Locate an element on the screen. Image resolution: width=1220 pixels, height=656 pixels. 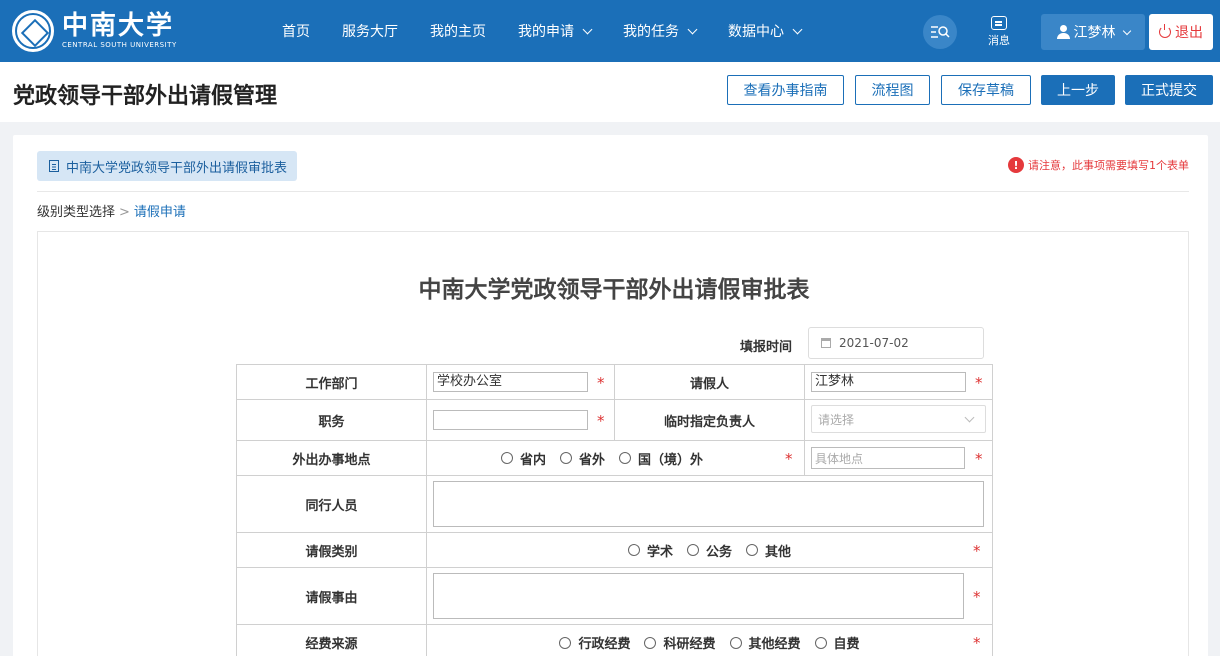
breadcrumb-current: 请假申请 is located at coordinates (159, 212).